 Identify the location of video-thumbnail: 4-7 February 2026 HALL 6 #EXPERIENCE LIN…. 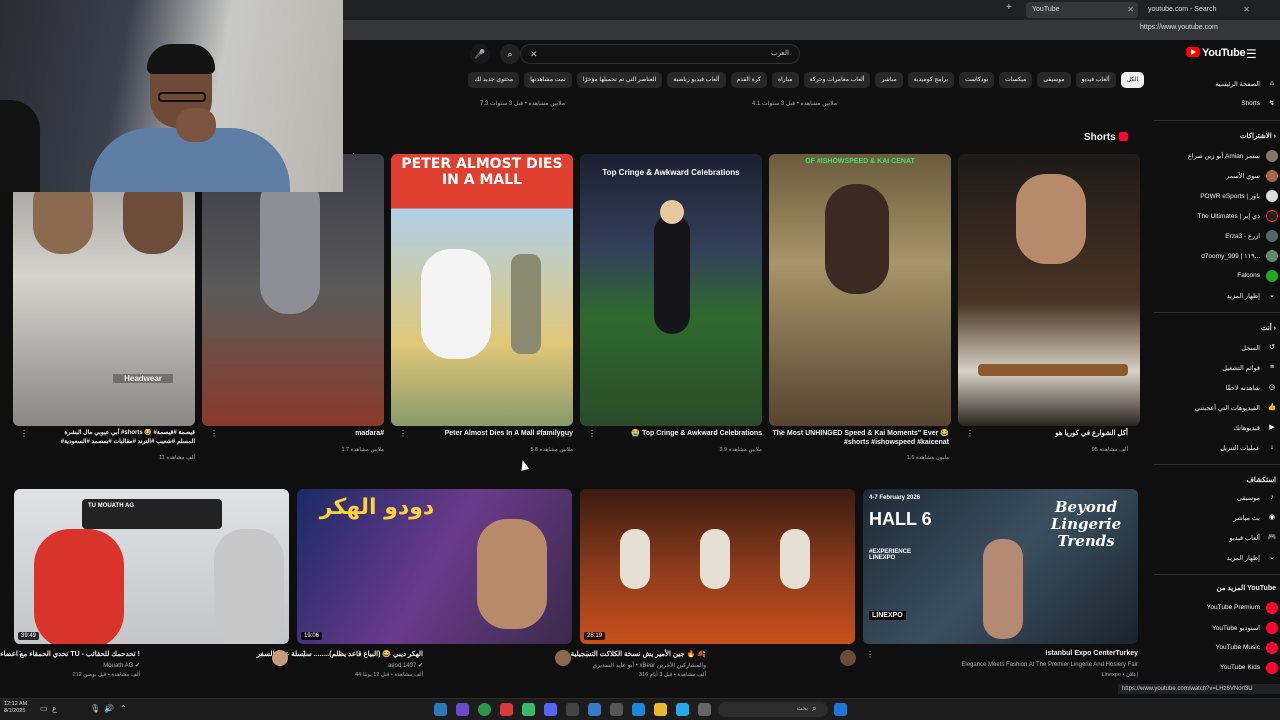
(1000, 566).